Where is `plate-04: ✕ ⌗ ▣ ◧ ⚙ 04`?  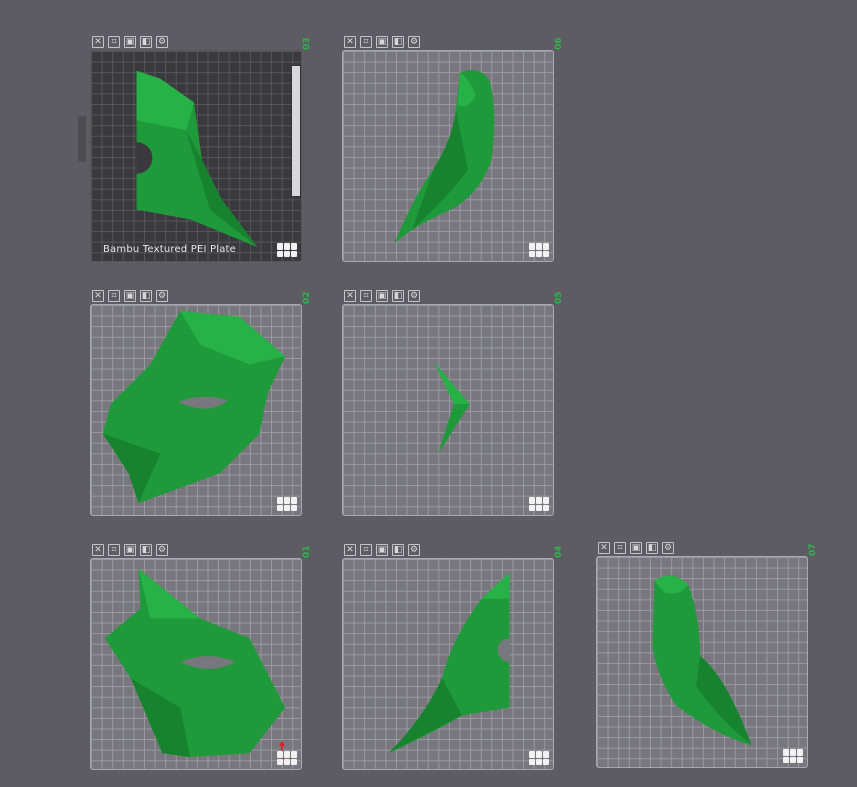
plate-04: ✕ ⌗ ▣ ◧ ⚙ 04 is located at coordinates (452, 662).